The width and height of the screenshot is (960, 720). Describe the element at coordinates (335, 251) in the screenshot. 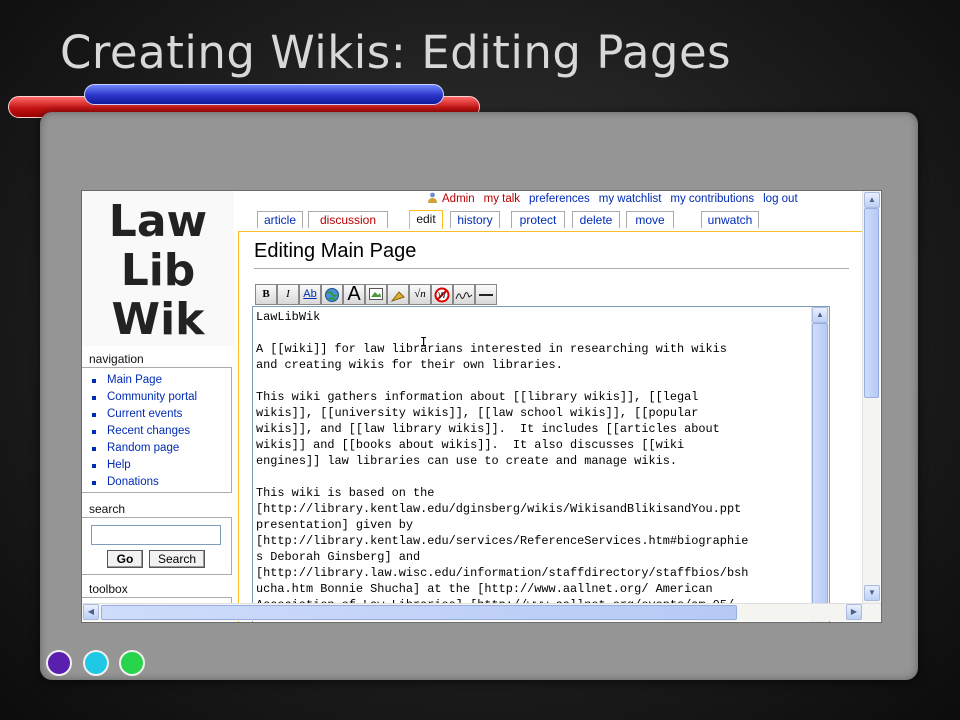

I see `page-heading: Editing Main Page` at that location.